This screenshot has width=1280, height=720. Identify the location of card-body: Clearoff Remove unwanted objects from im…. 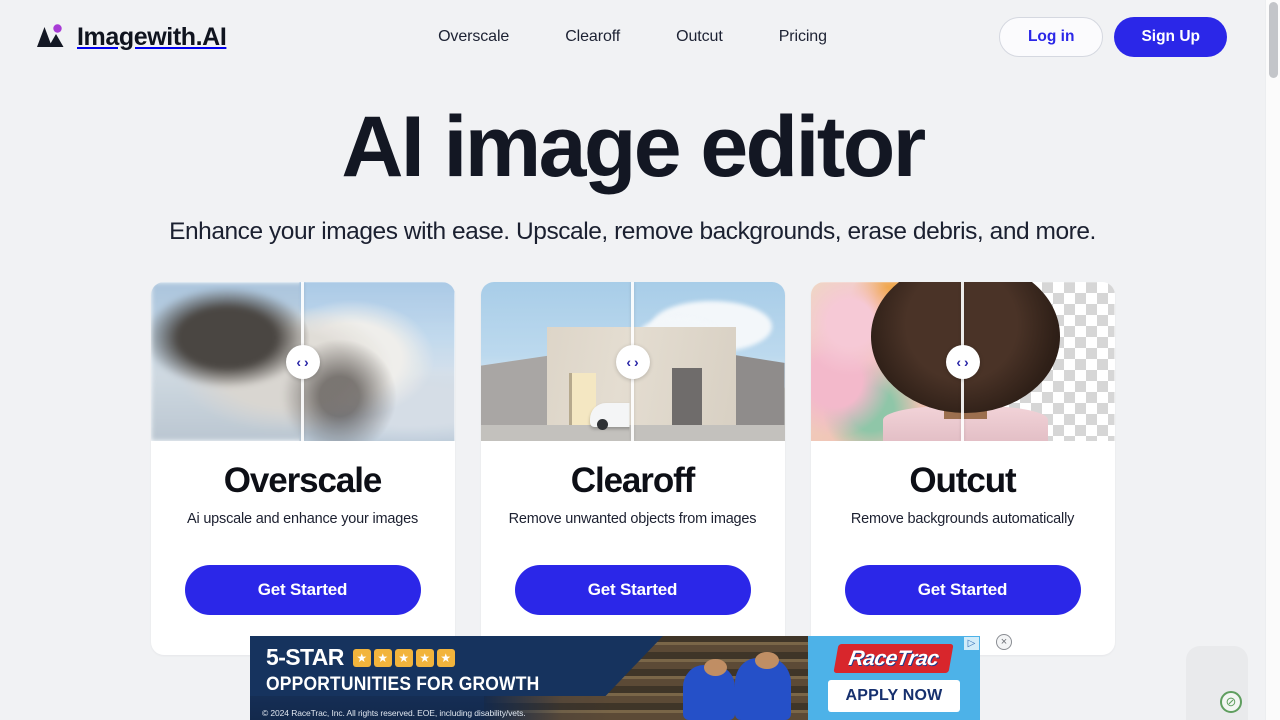
(633, 484).